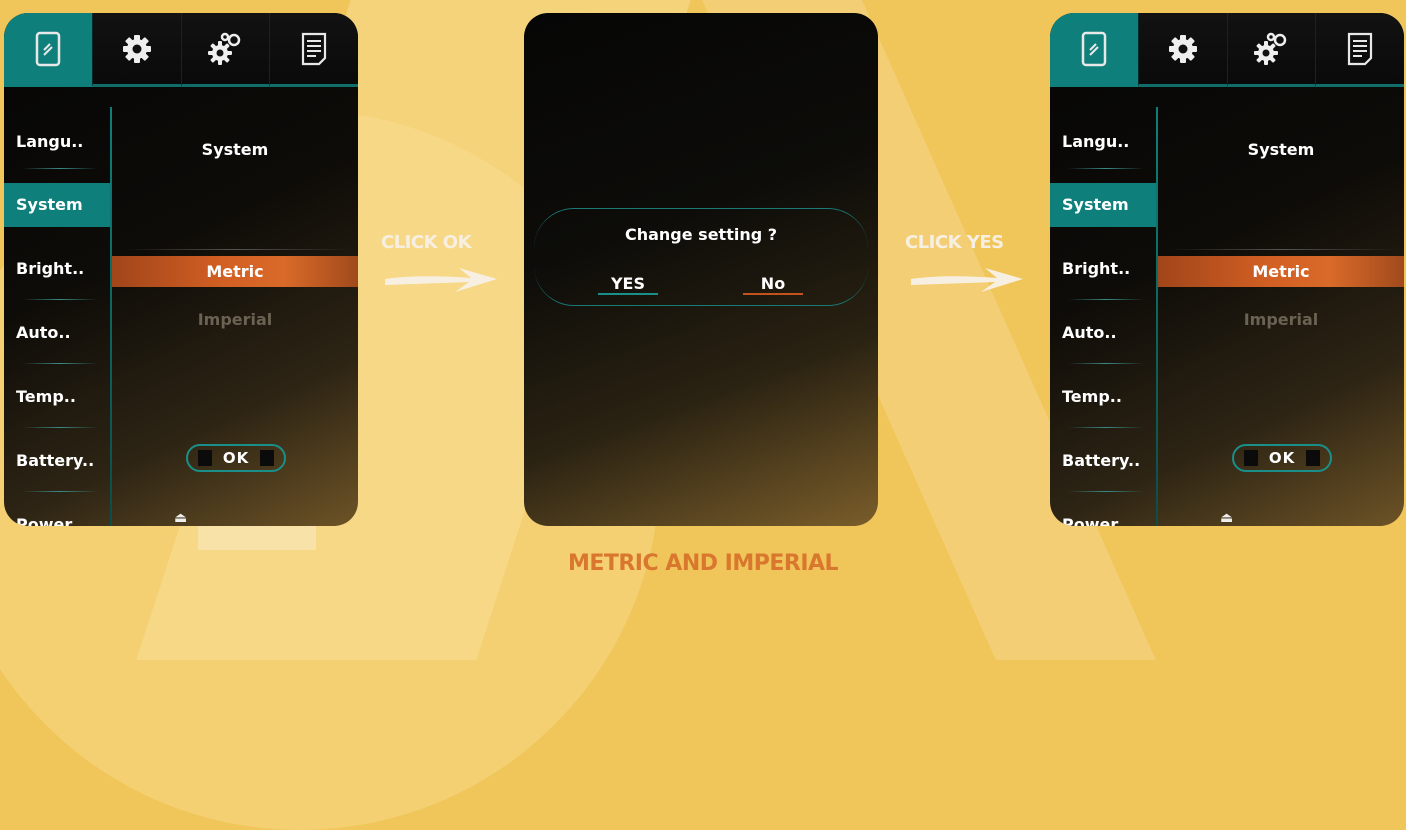  Describe the element at coordinates (426, 242) in the screenshot. I see `step-label-click-ok: CLICK OK` at that location.